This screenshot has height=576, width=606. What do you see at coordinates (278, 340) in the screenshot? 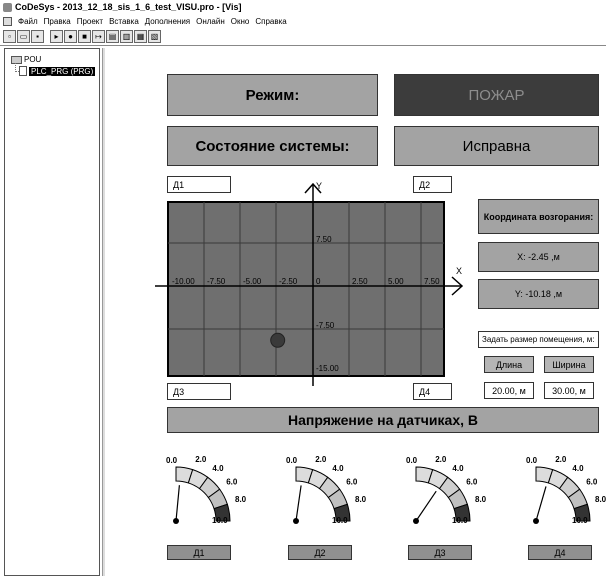
I see `fire-location-marker` at bounding box center [278, 340].